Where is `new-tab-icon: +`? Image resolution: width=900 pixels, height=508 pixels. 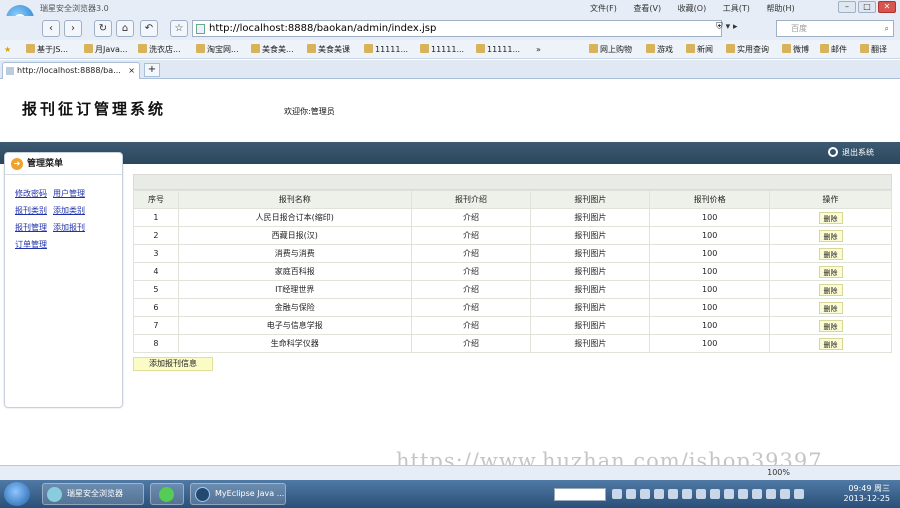
new-tab-icon: + is located at coordinates (152, 70).